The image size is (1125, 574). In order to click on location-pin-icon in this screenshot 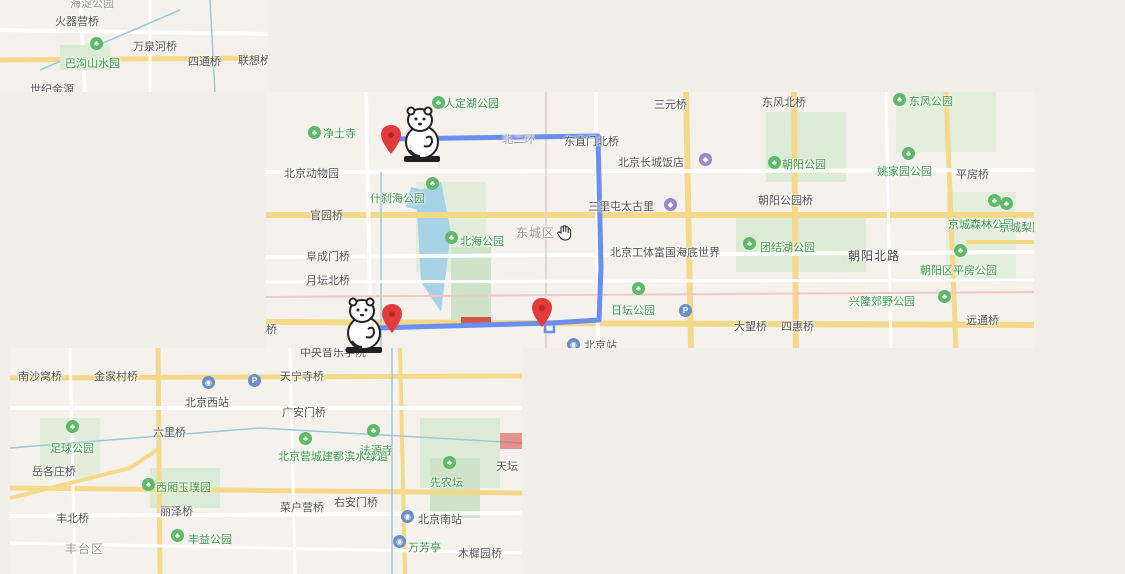, I will do `click(542, 313)`.